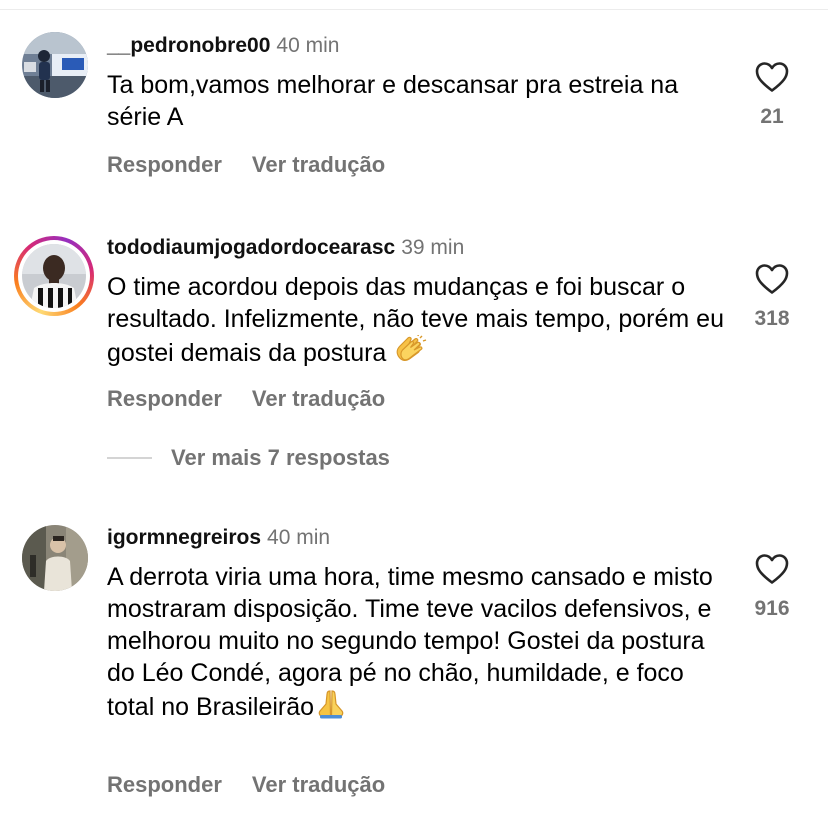 This screenshot has width=828, height=817. Describe the element at coordinates (410, 353) in the screenshot. I see `clapping-hands-emoji` at that location.